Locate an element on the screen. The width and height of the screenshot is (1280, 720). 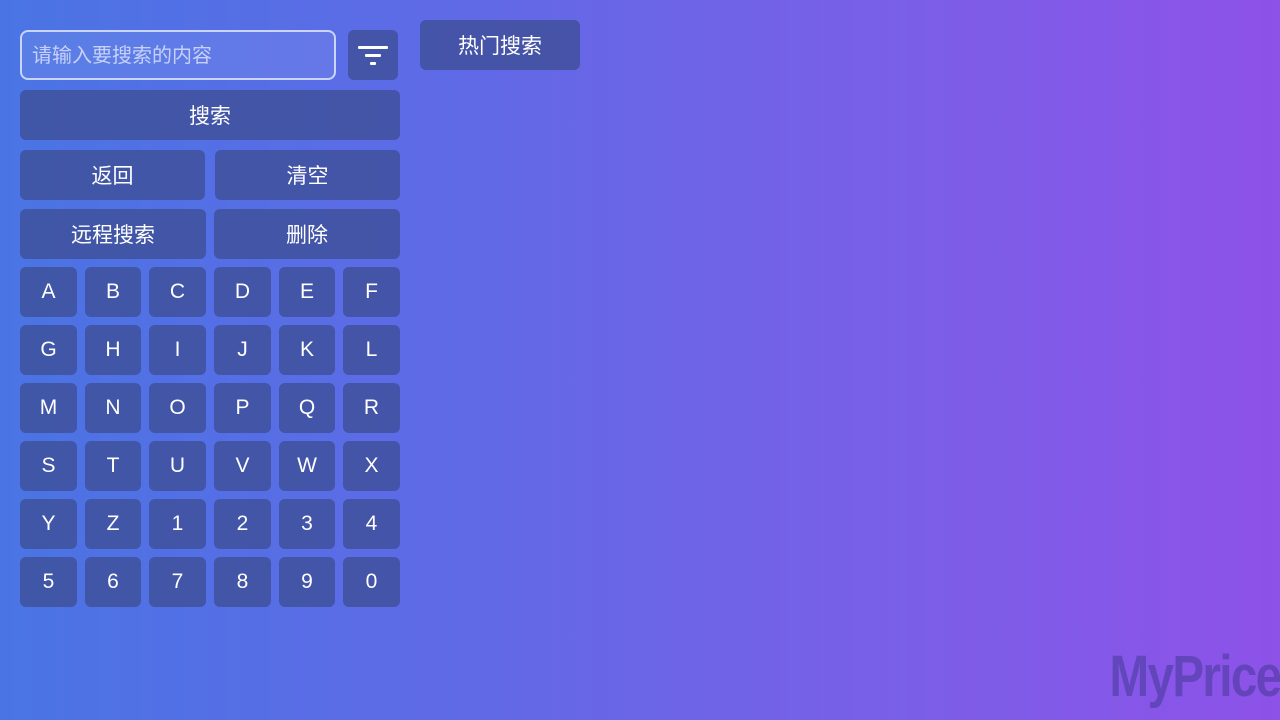
key-c: C is located at coordinates (177, 292).